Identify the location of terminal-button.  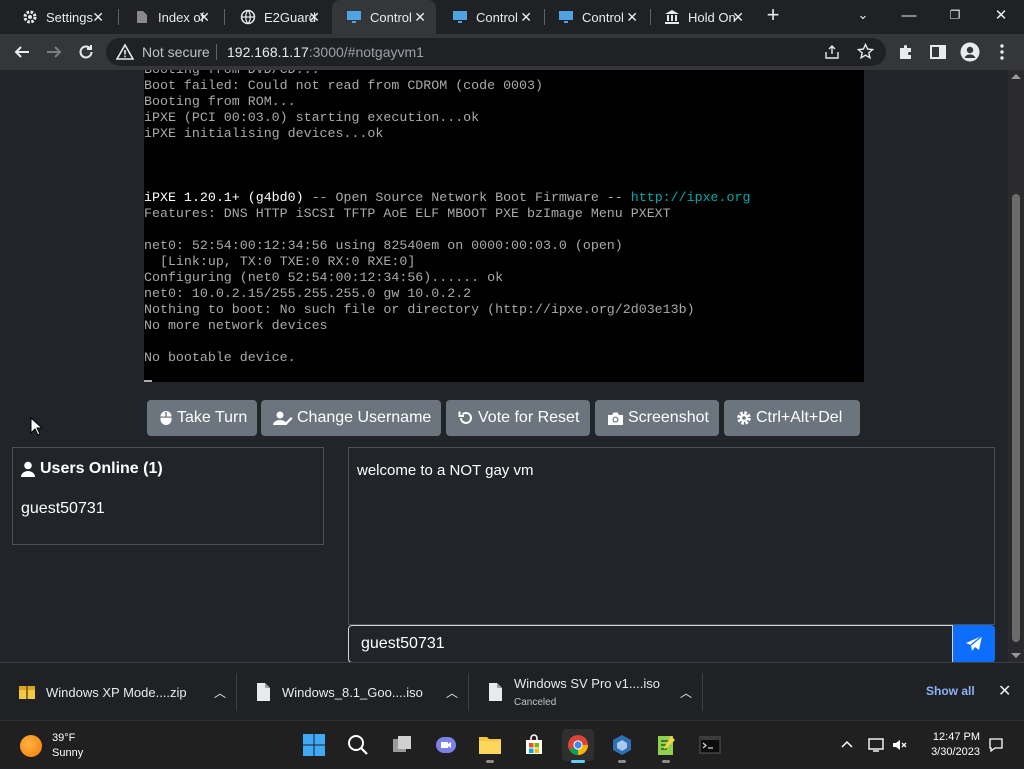
(710, 745).